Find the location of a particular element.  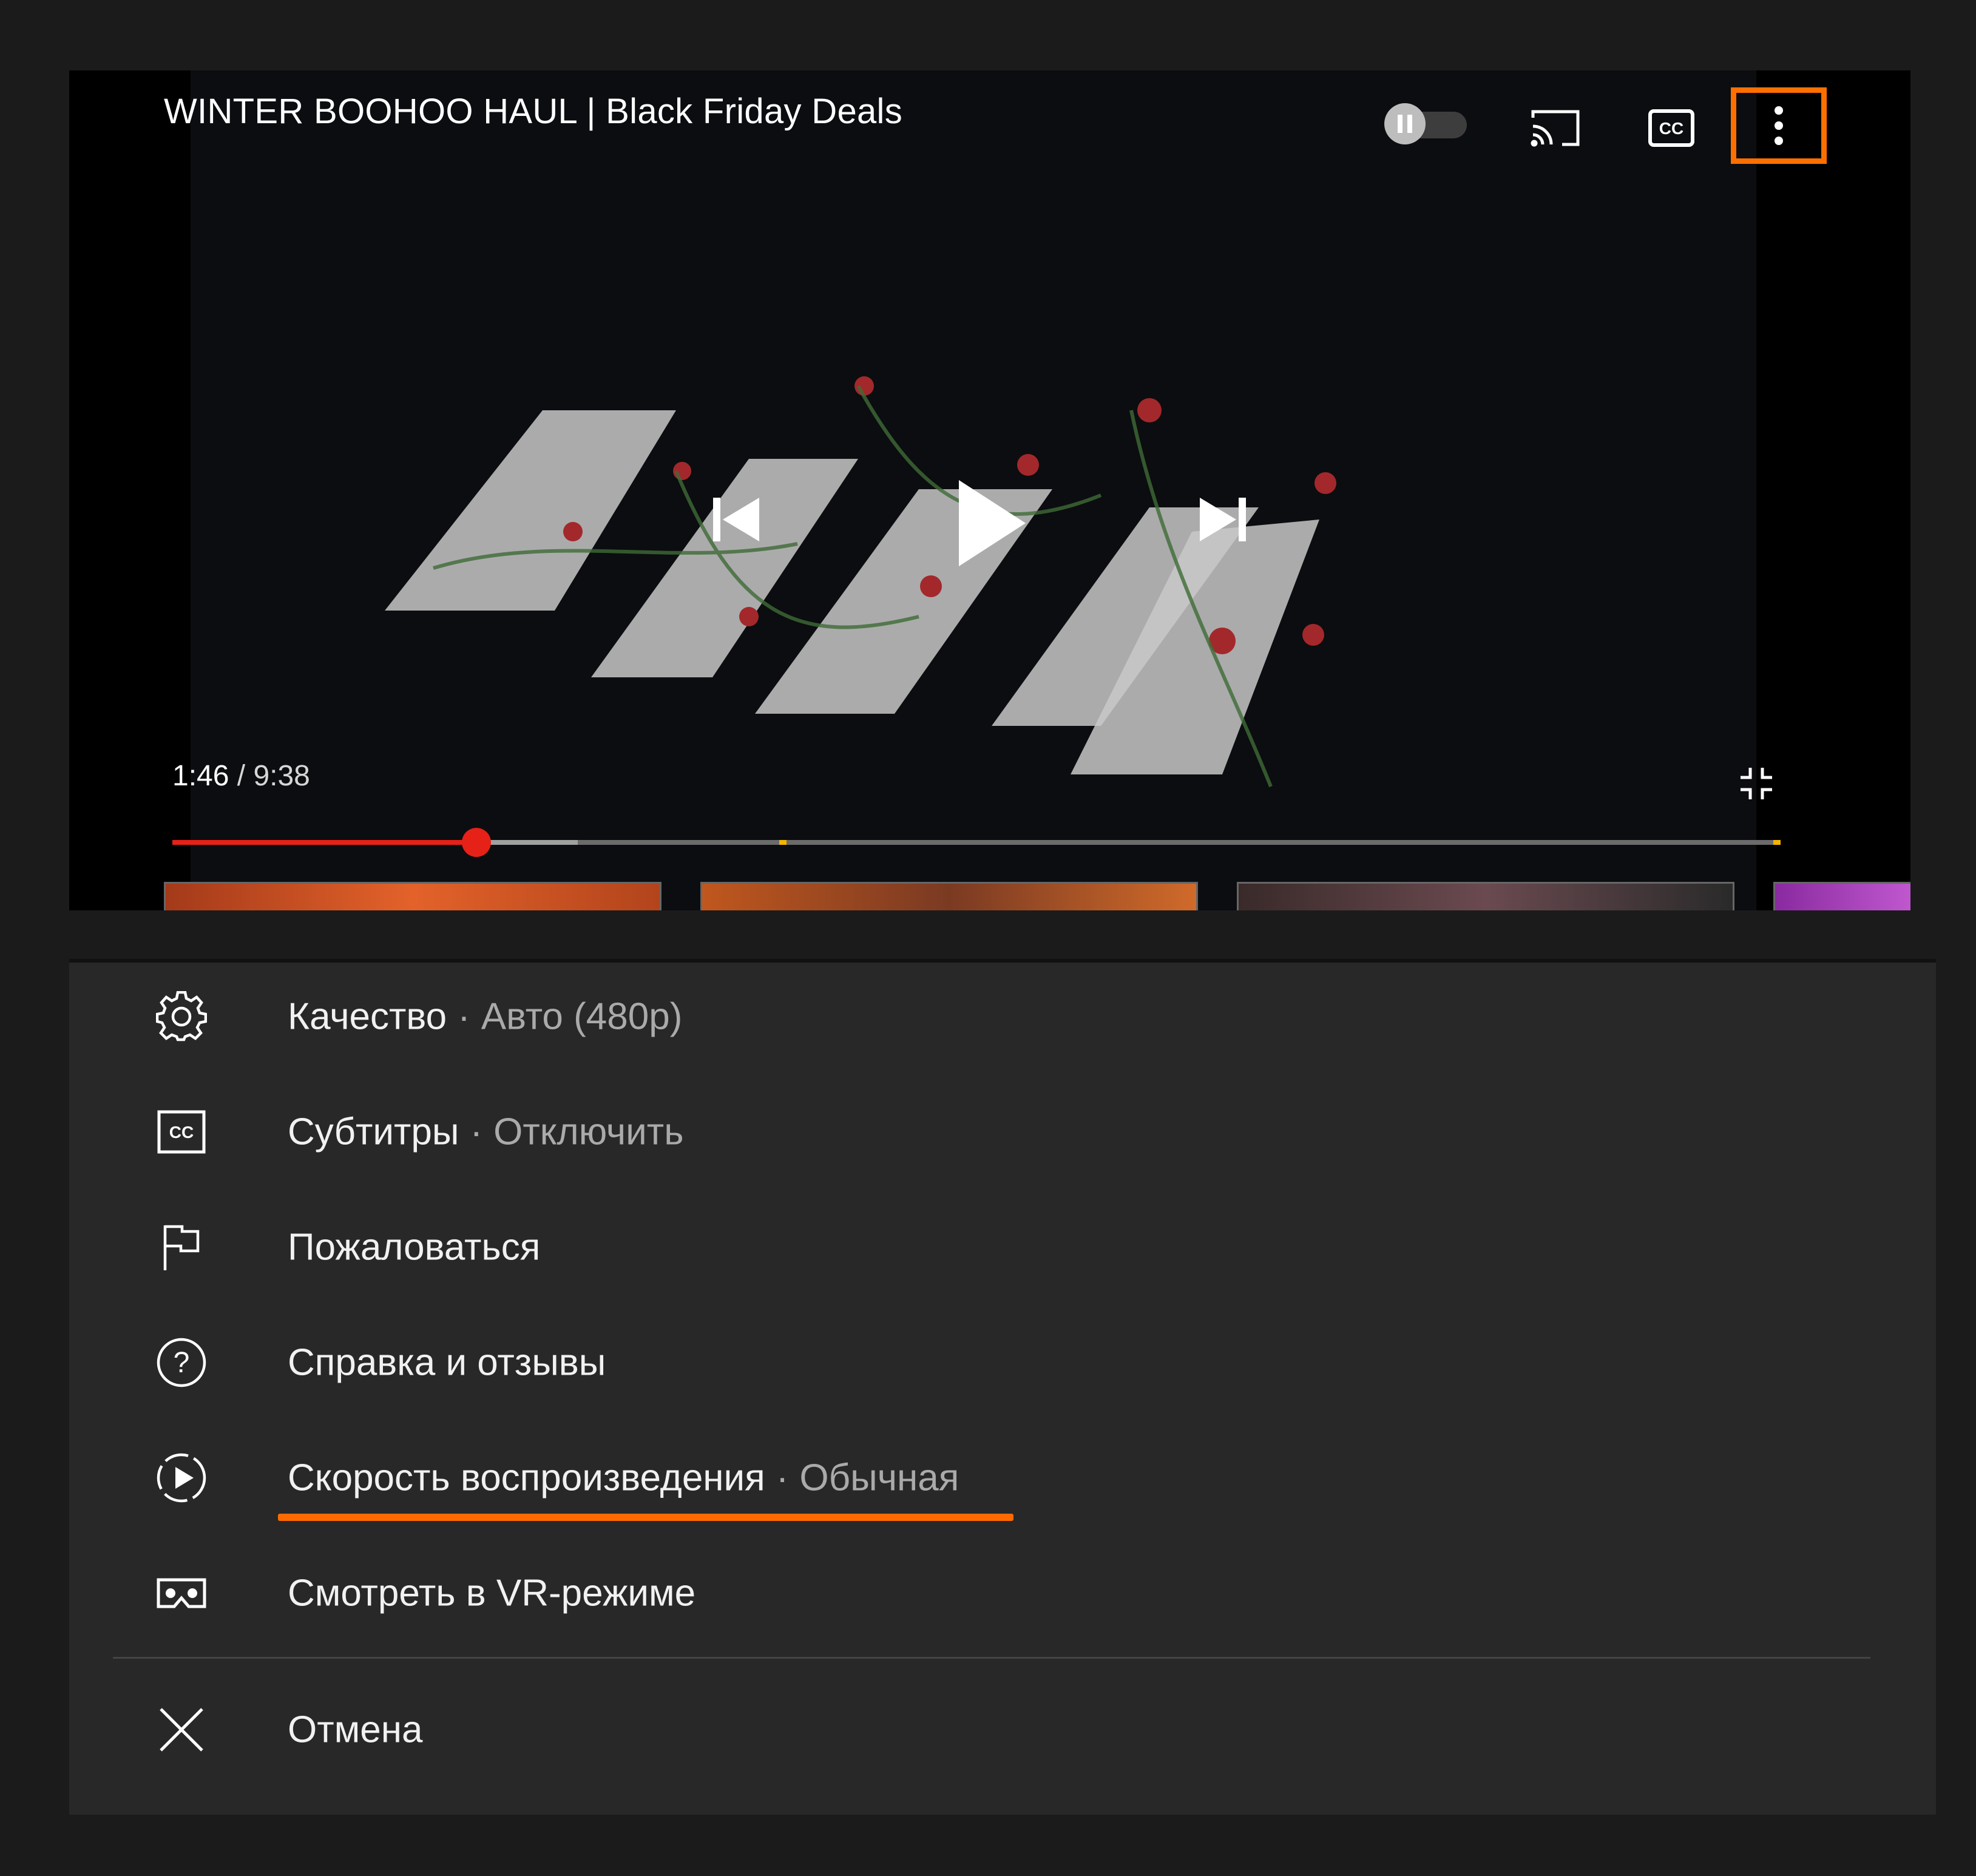

menu-item-help: ? Справка и отзывы is located at coordinates (1002, 1363).